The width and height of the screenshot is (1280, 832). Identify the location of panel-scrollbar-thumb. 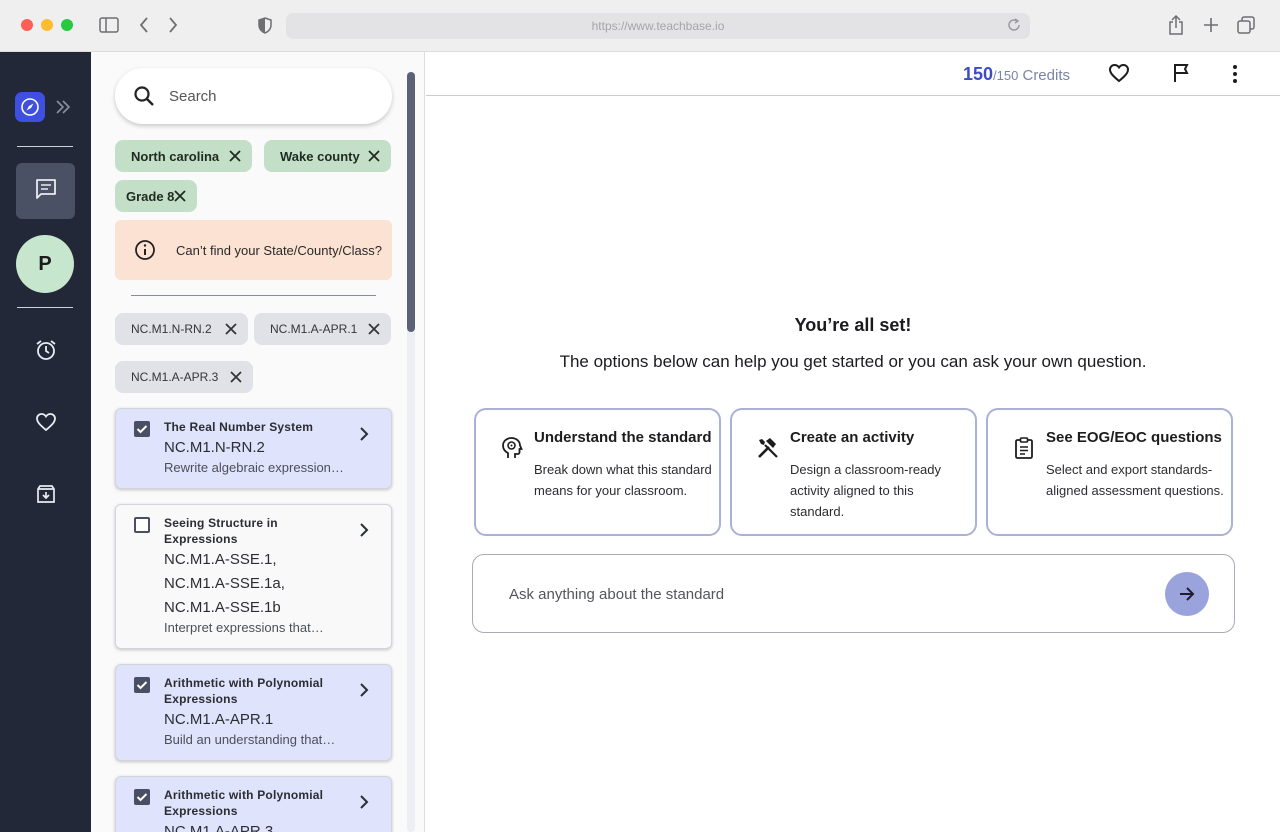
(411, 202).